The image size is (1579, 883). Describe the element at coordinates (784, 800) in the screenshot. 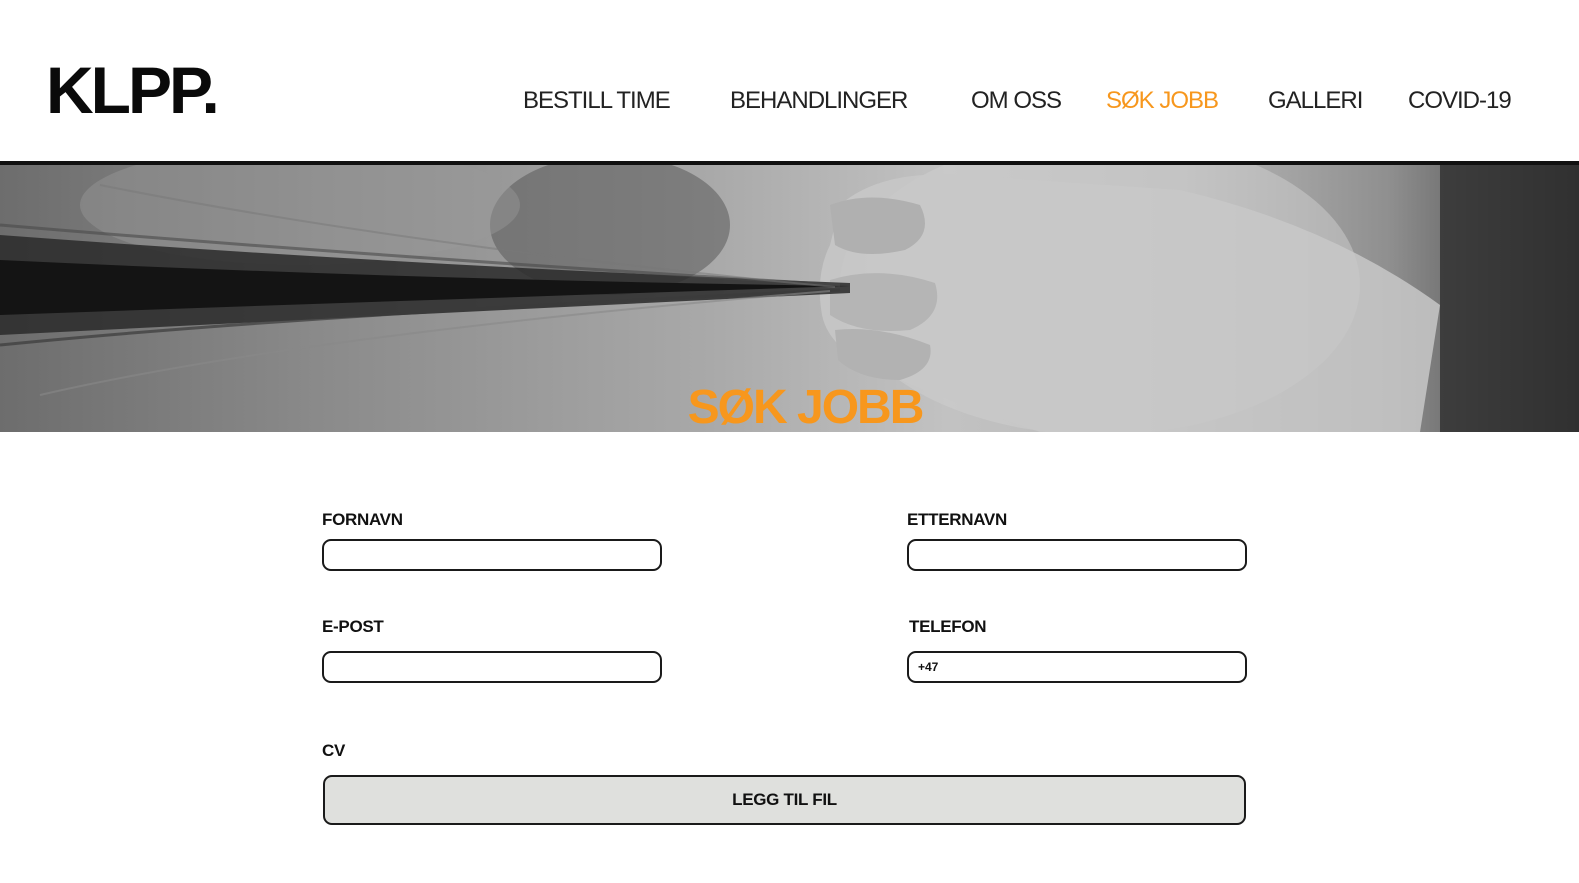

I see `add-file-button: LEGG TIL FIL` at that location.